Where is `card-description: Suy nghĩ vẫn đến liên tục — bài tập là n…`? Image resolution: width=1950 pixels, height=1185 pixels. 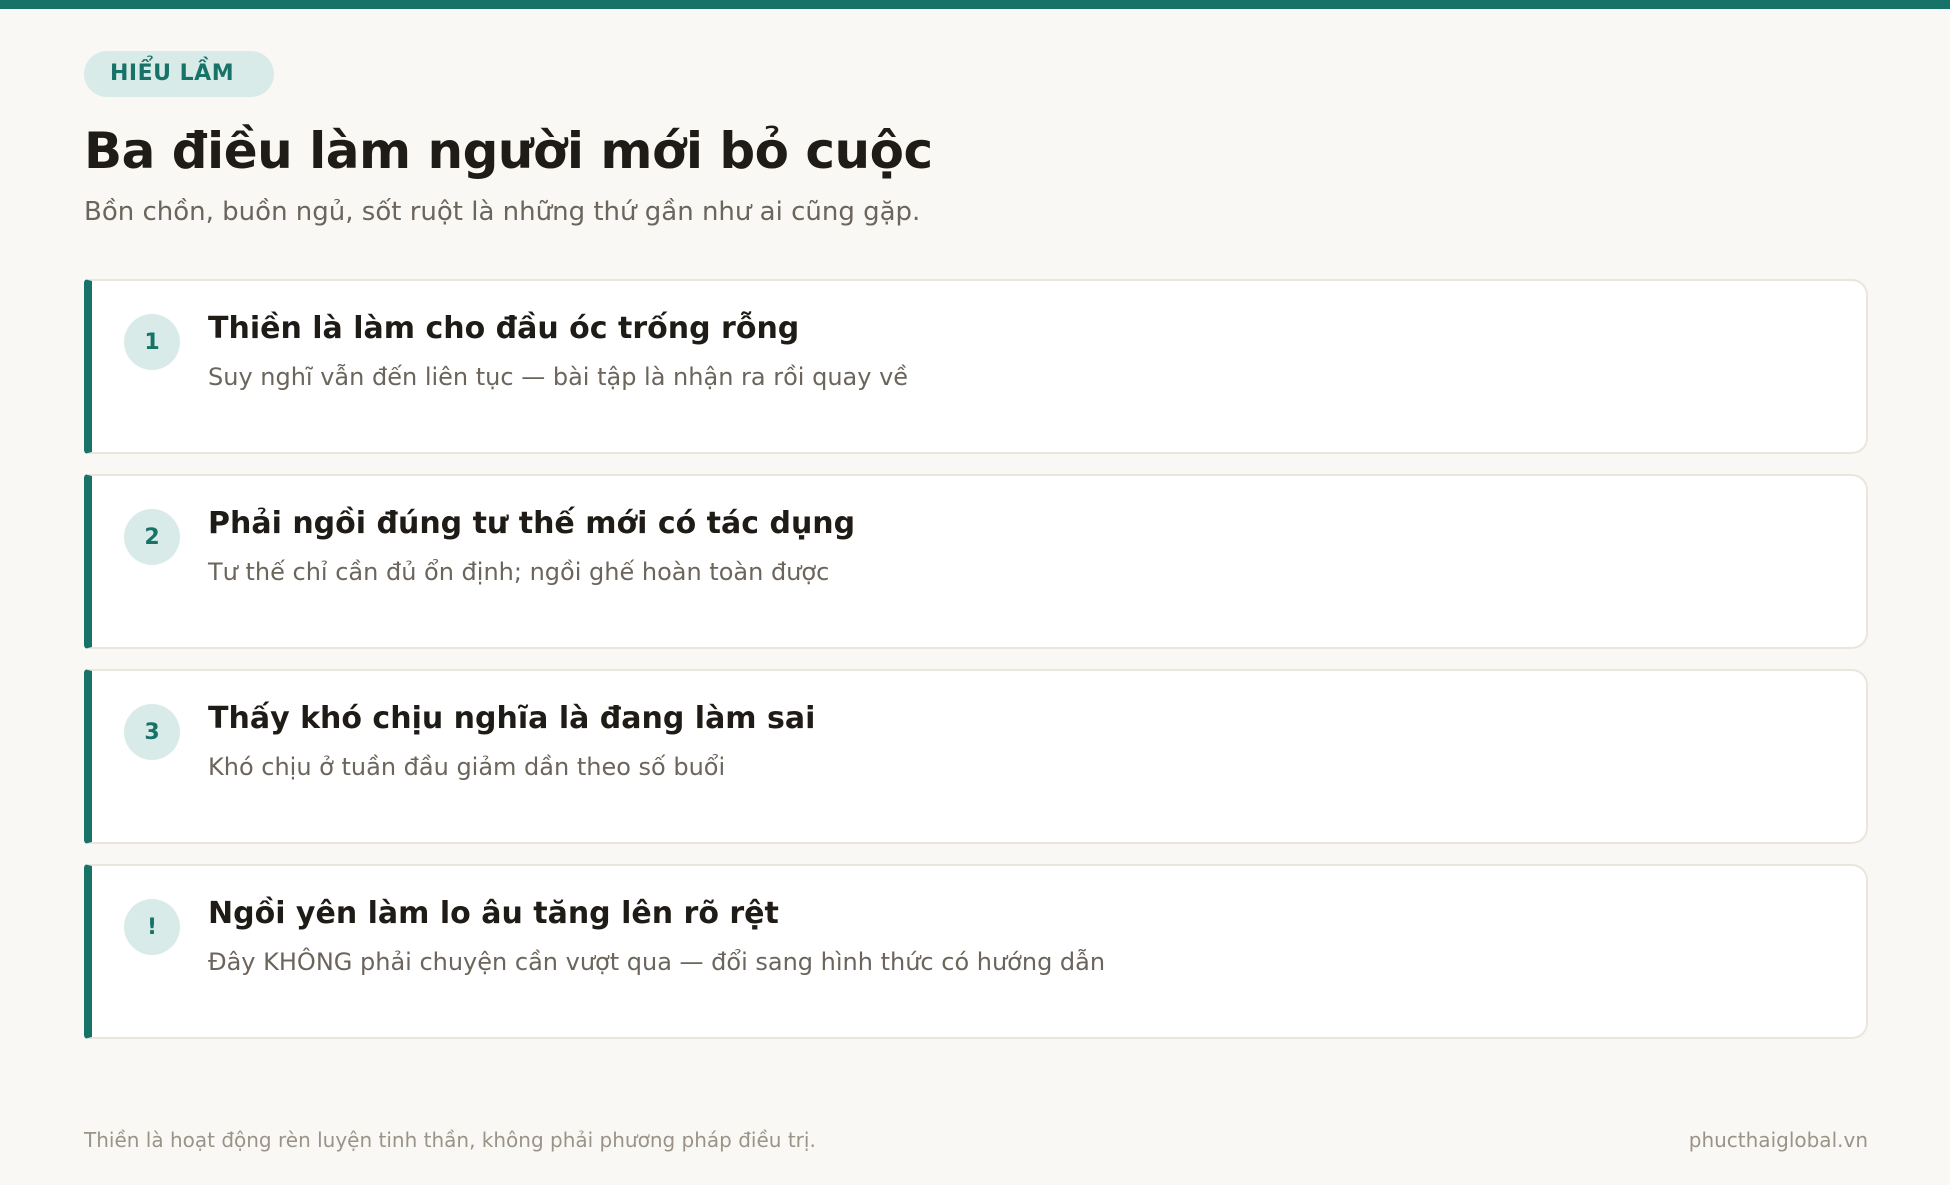
card-description: Suy nghĩ vẫn đến liên tục — bài tập là n… is located at coordinates (558, 377).